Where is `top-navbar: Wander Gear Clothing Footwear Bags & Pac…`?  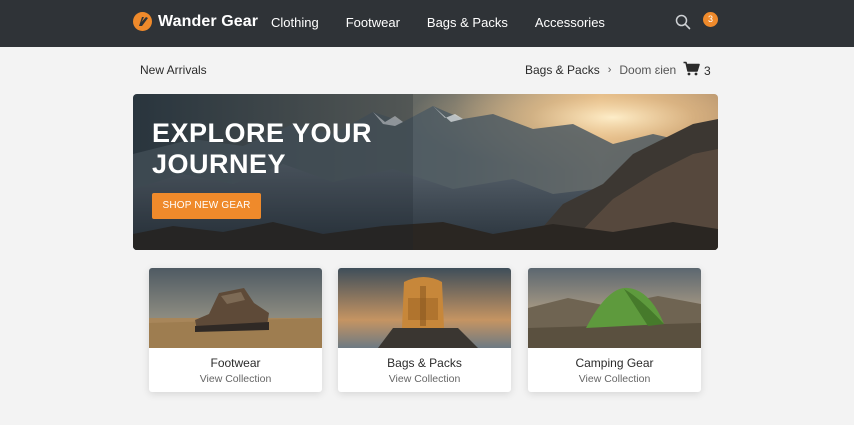 top-navbar: Wander Gear Clothing Footwear Bags & Pac… is located at coordinates (427, 23).